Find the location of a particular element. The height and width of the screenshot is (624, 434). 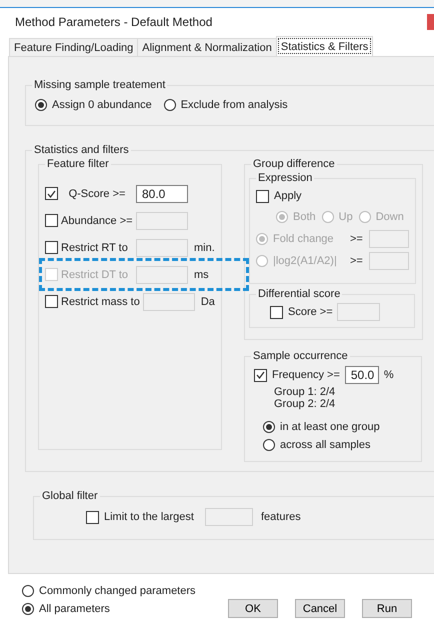

radio-label: across all samples is located at coordinates (325, 445).